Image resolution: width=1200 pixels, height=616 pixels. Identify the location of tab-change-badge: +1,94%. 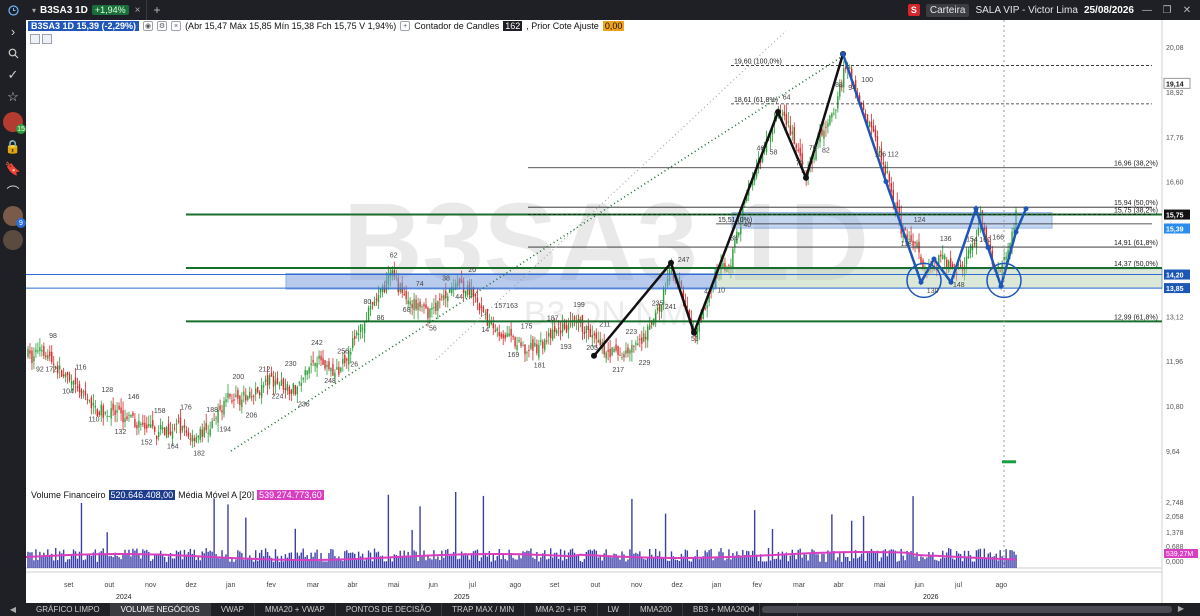
(110, 10).